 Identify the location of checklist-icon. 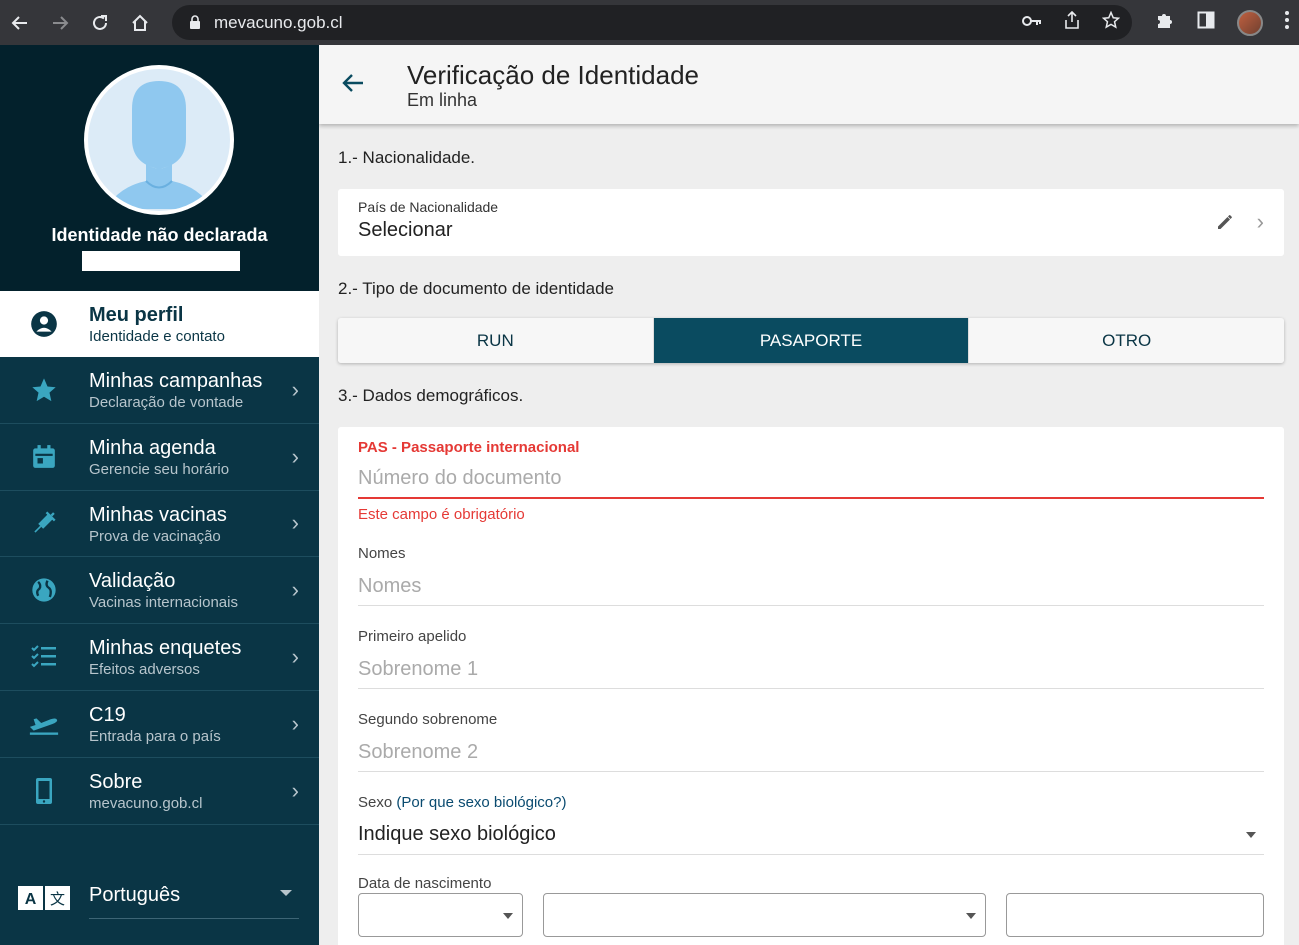
(44, 657).